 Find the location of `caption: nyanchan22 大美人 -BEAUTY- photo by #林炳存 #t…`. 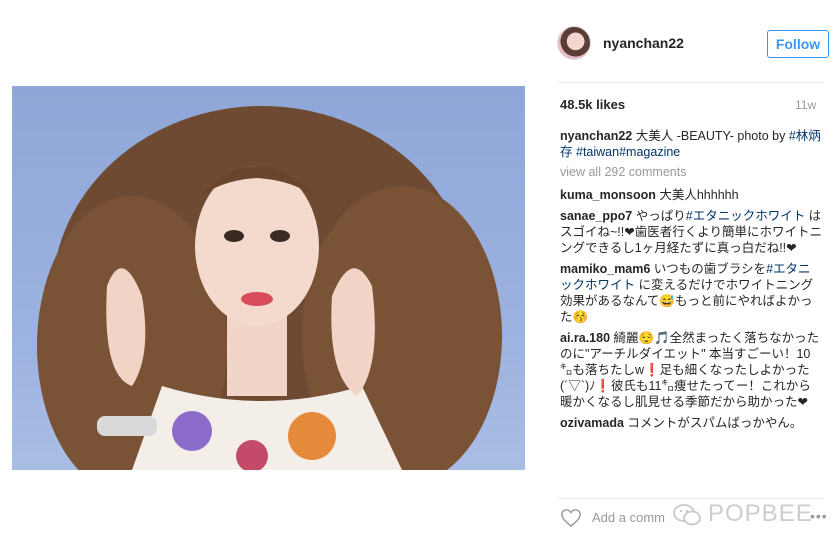

caption: nyanchan22 大美人 -BEAUTY- photo by #林炳存 #t… is located at coordinates (691, 144).